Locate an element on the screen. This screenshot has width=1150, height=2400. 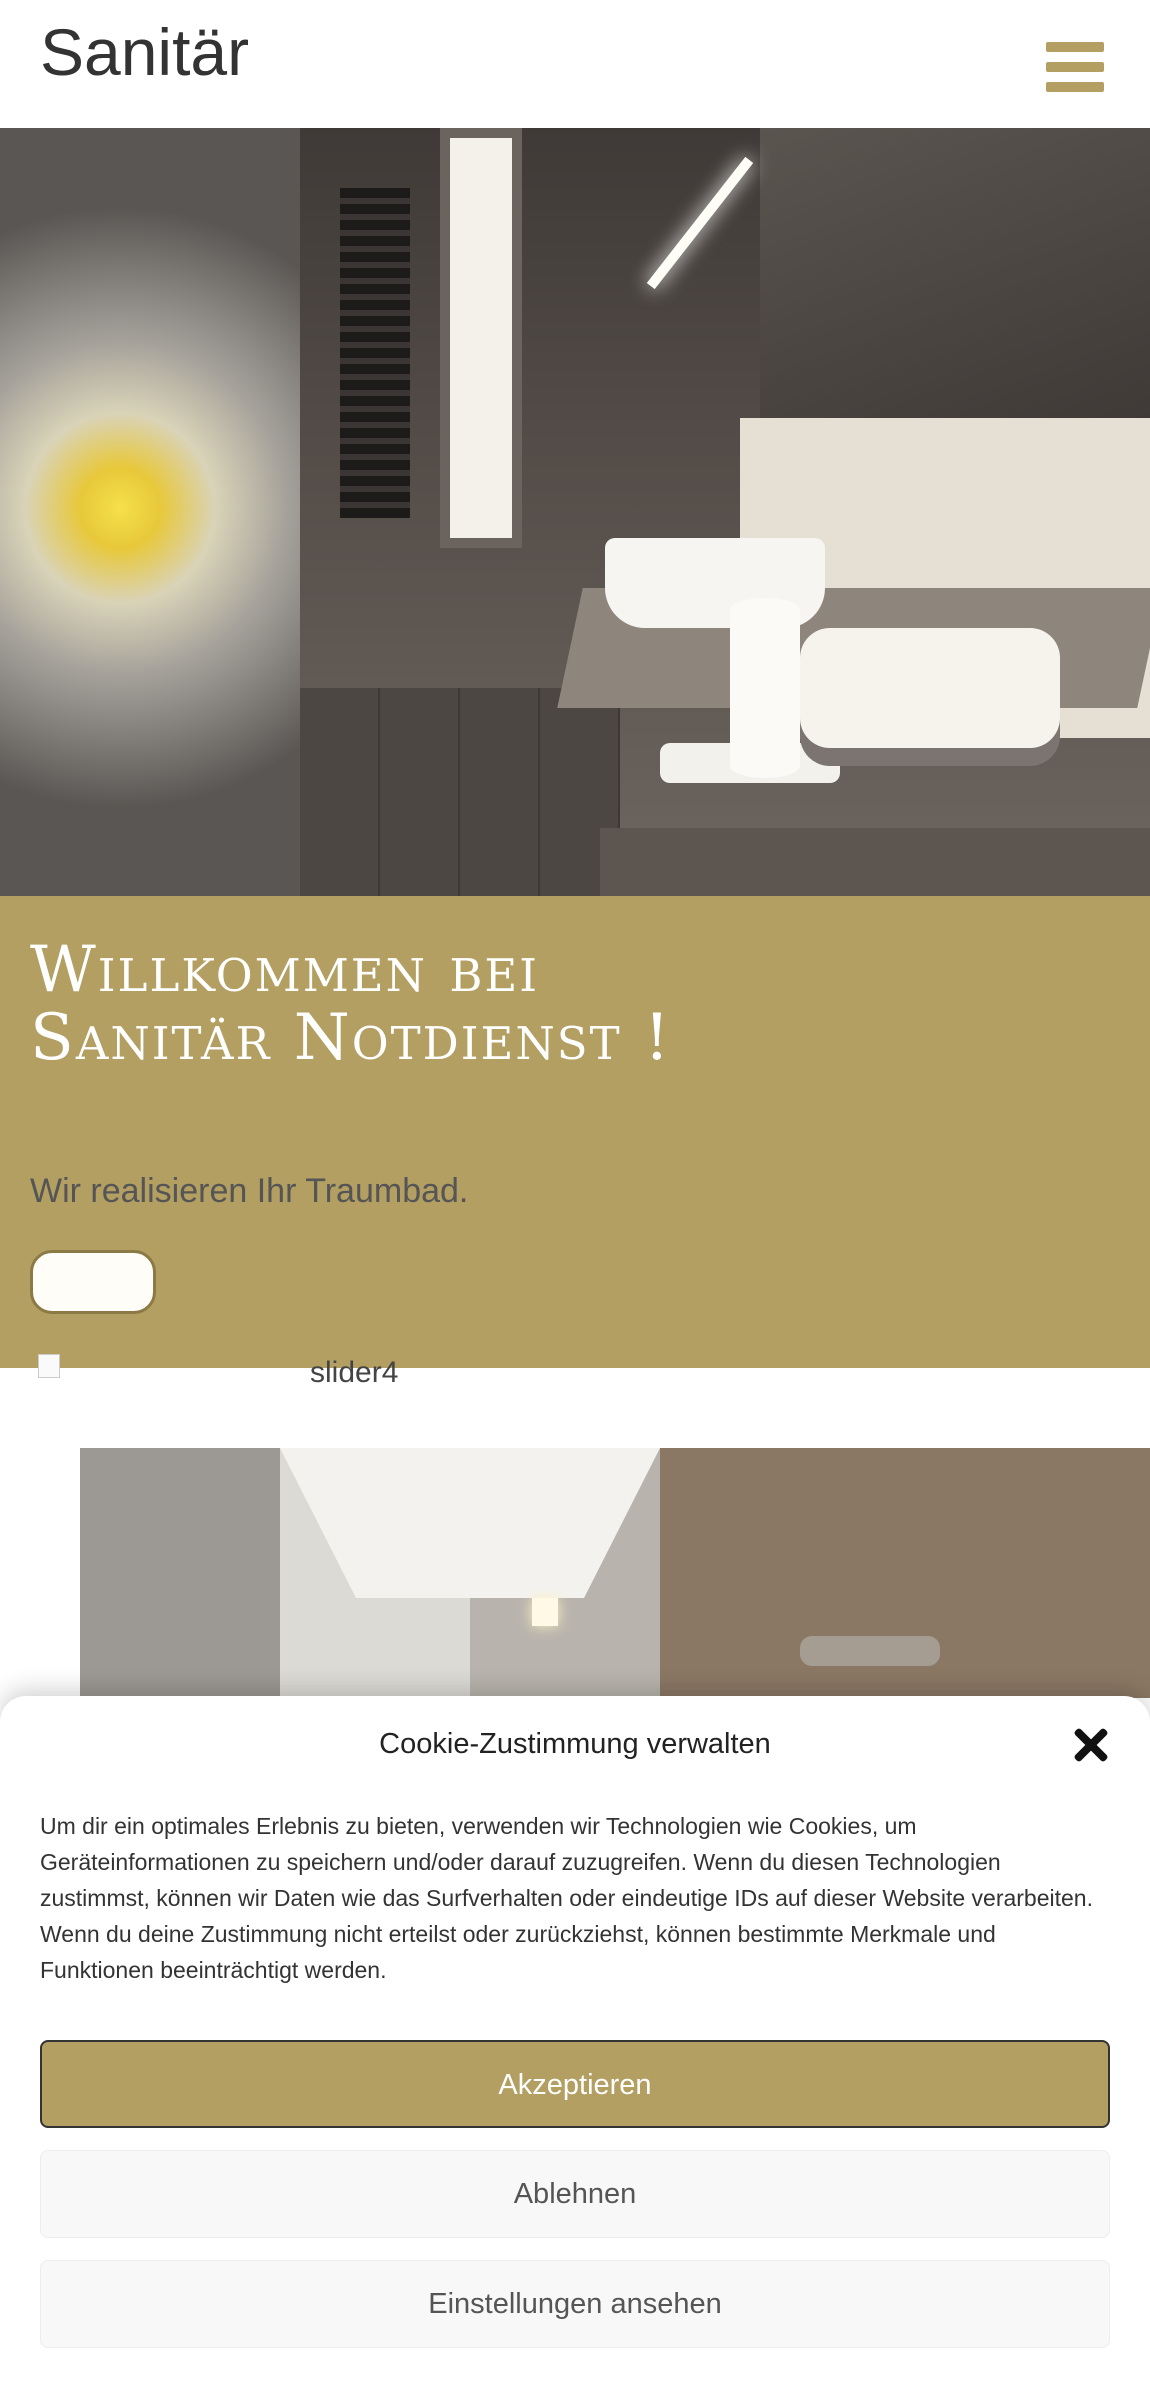
cookie-title: Cookie-Zustimmung verwalten is located at coordinates (575, 1744).